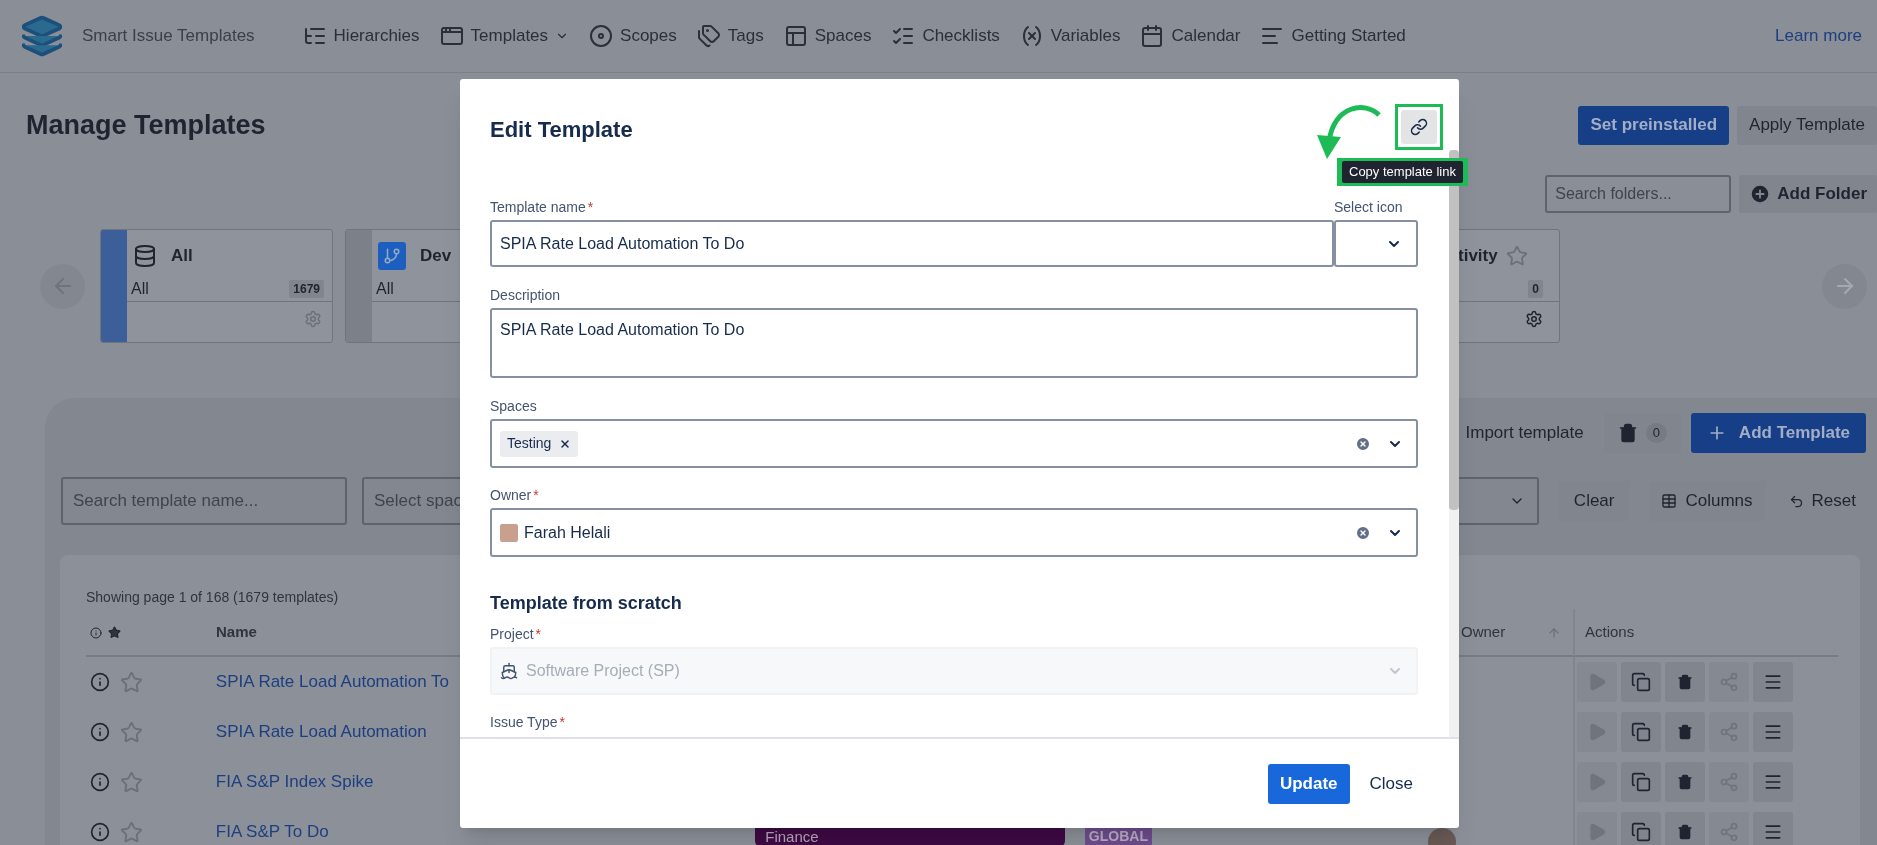 The image size is (1877, 845). Describe the element at coordinates (182, 256) in the screenshot. I see `folder-name: All` at that location.